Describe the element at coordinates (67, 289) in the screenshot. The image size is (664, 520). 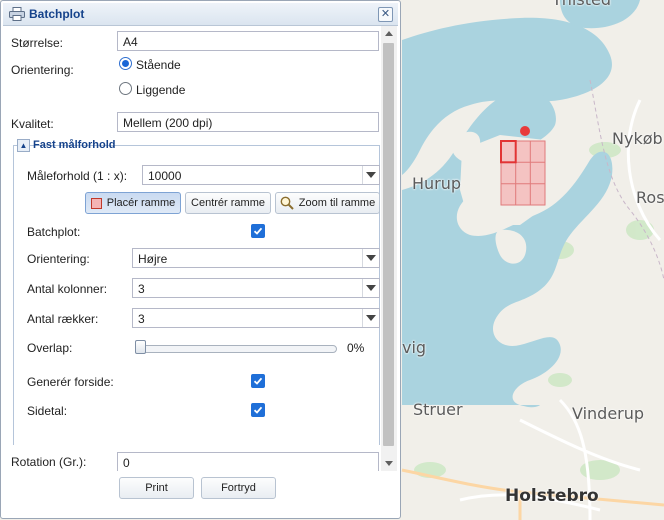
I see `columns-label: Antal kolonner:` at that location.